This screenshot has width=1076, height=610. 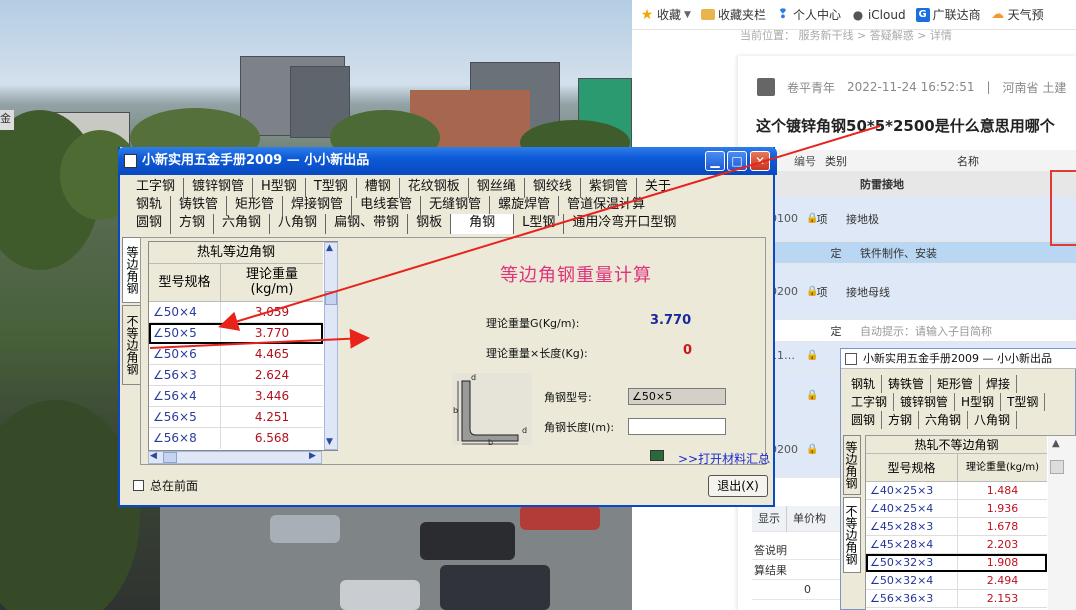 What do you see at coordinates (539, 224) in the screenshot?
I see `tab-l-steel: L型钢` at bounding box center [539, 224].